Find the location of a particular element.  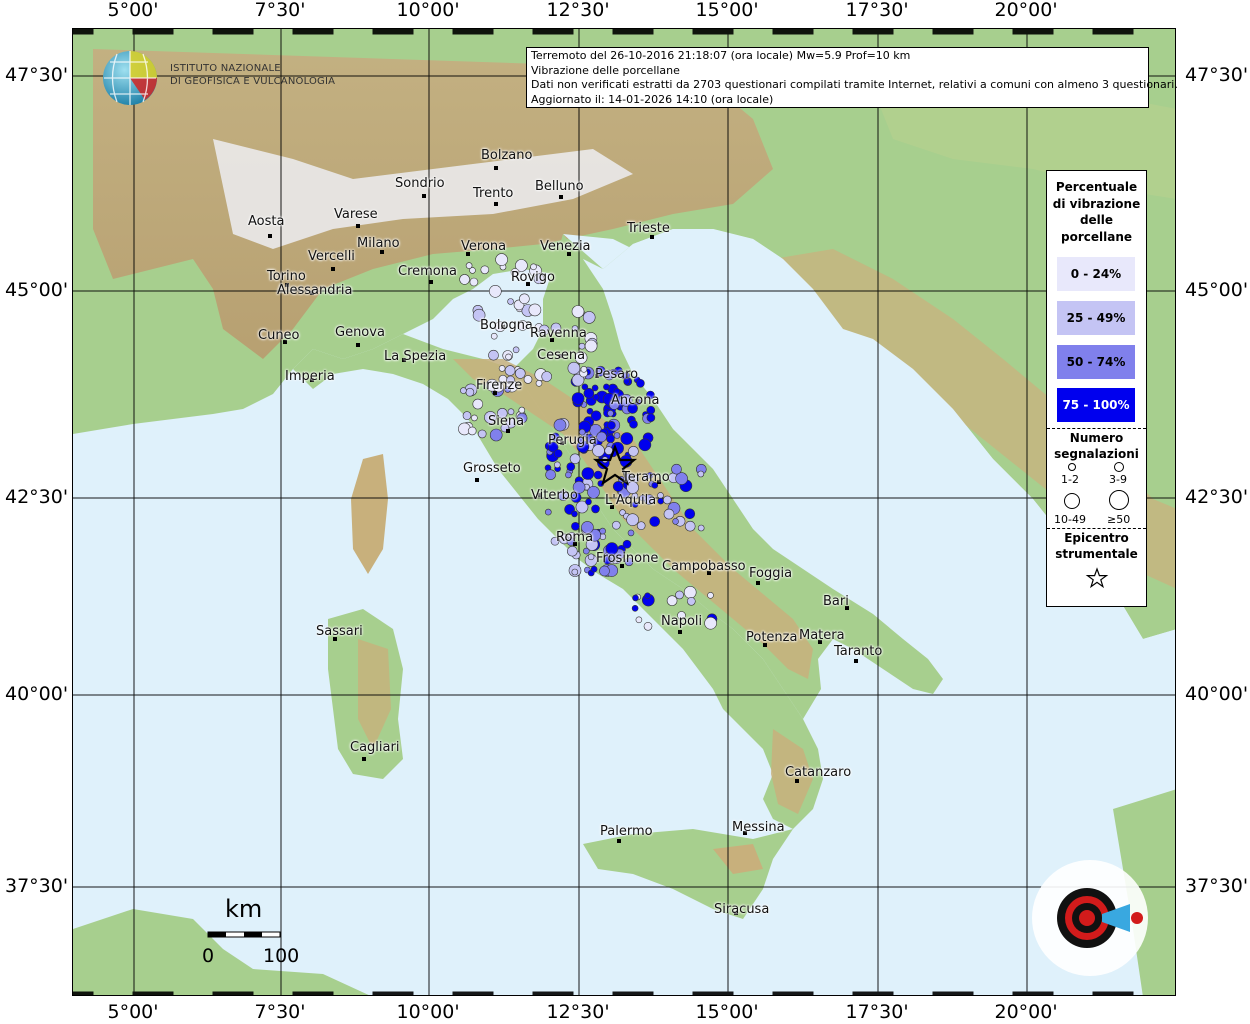

city-label: Frosinone is located at coordinates (627, 558).